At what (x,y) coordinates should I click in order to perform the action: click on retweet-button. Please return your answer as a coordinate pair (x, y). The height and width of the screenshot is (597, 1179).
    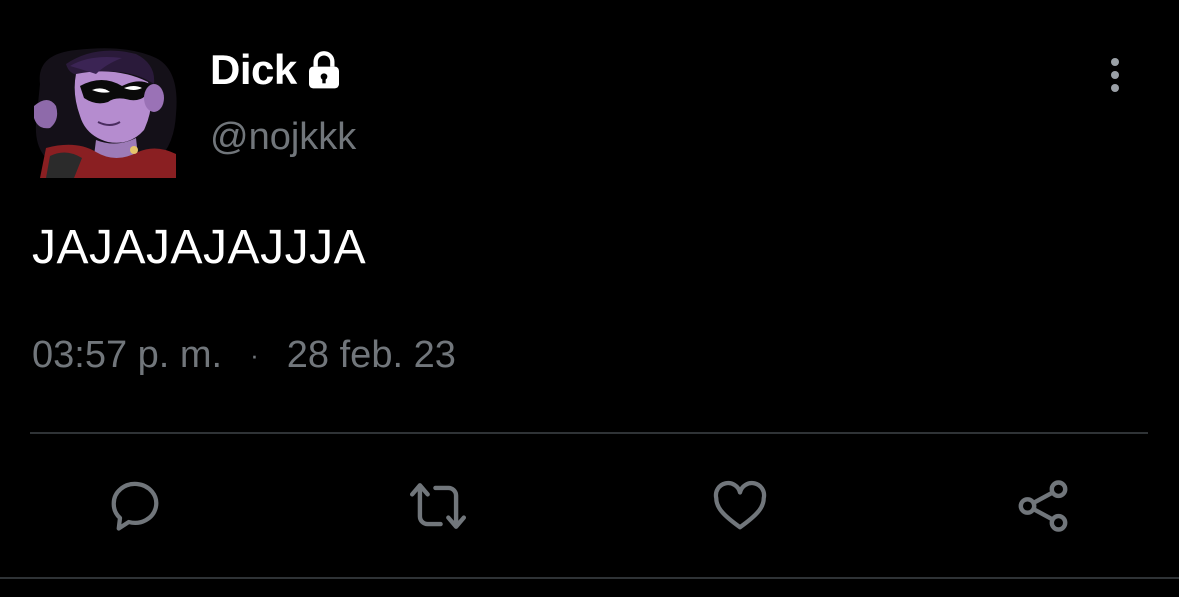
    Looking at the image, I should click on (438, 506).